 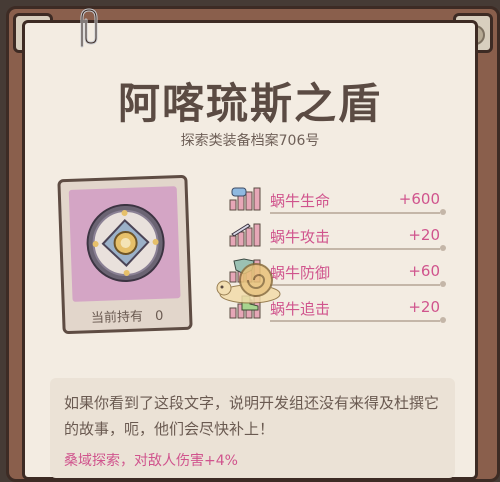 I want to click on stat-label: 蜗牛攻击, so click(x=300, y=237).